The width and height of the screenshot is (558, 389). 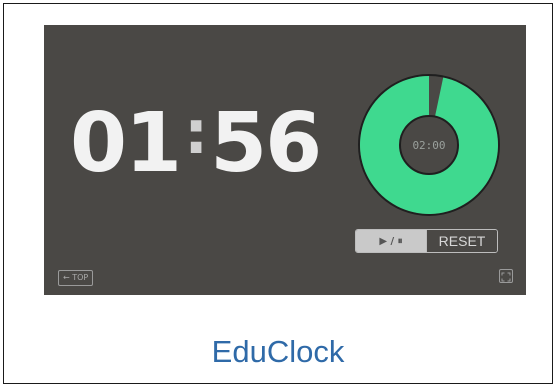 I want to click on fullscreen-button, so click(x=506, y=276).